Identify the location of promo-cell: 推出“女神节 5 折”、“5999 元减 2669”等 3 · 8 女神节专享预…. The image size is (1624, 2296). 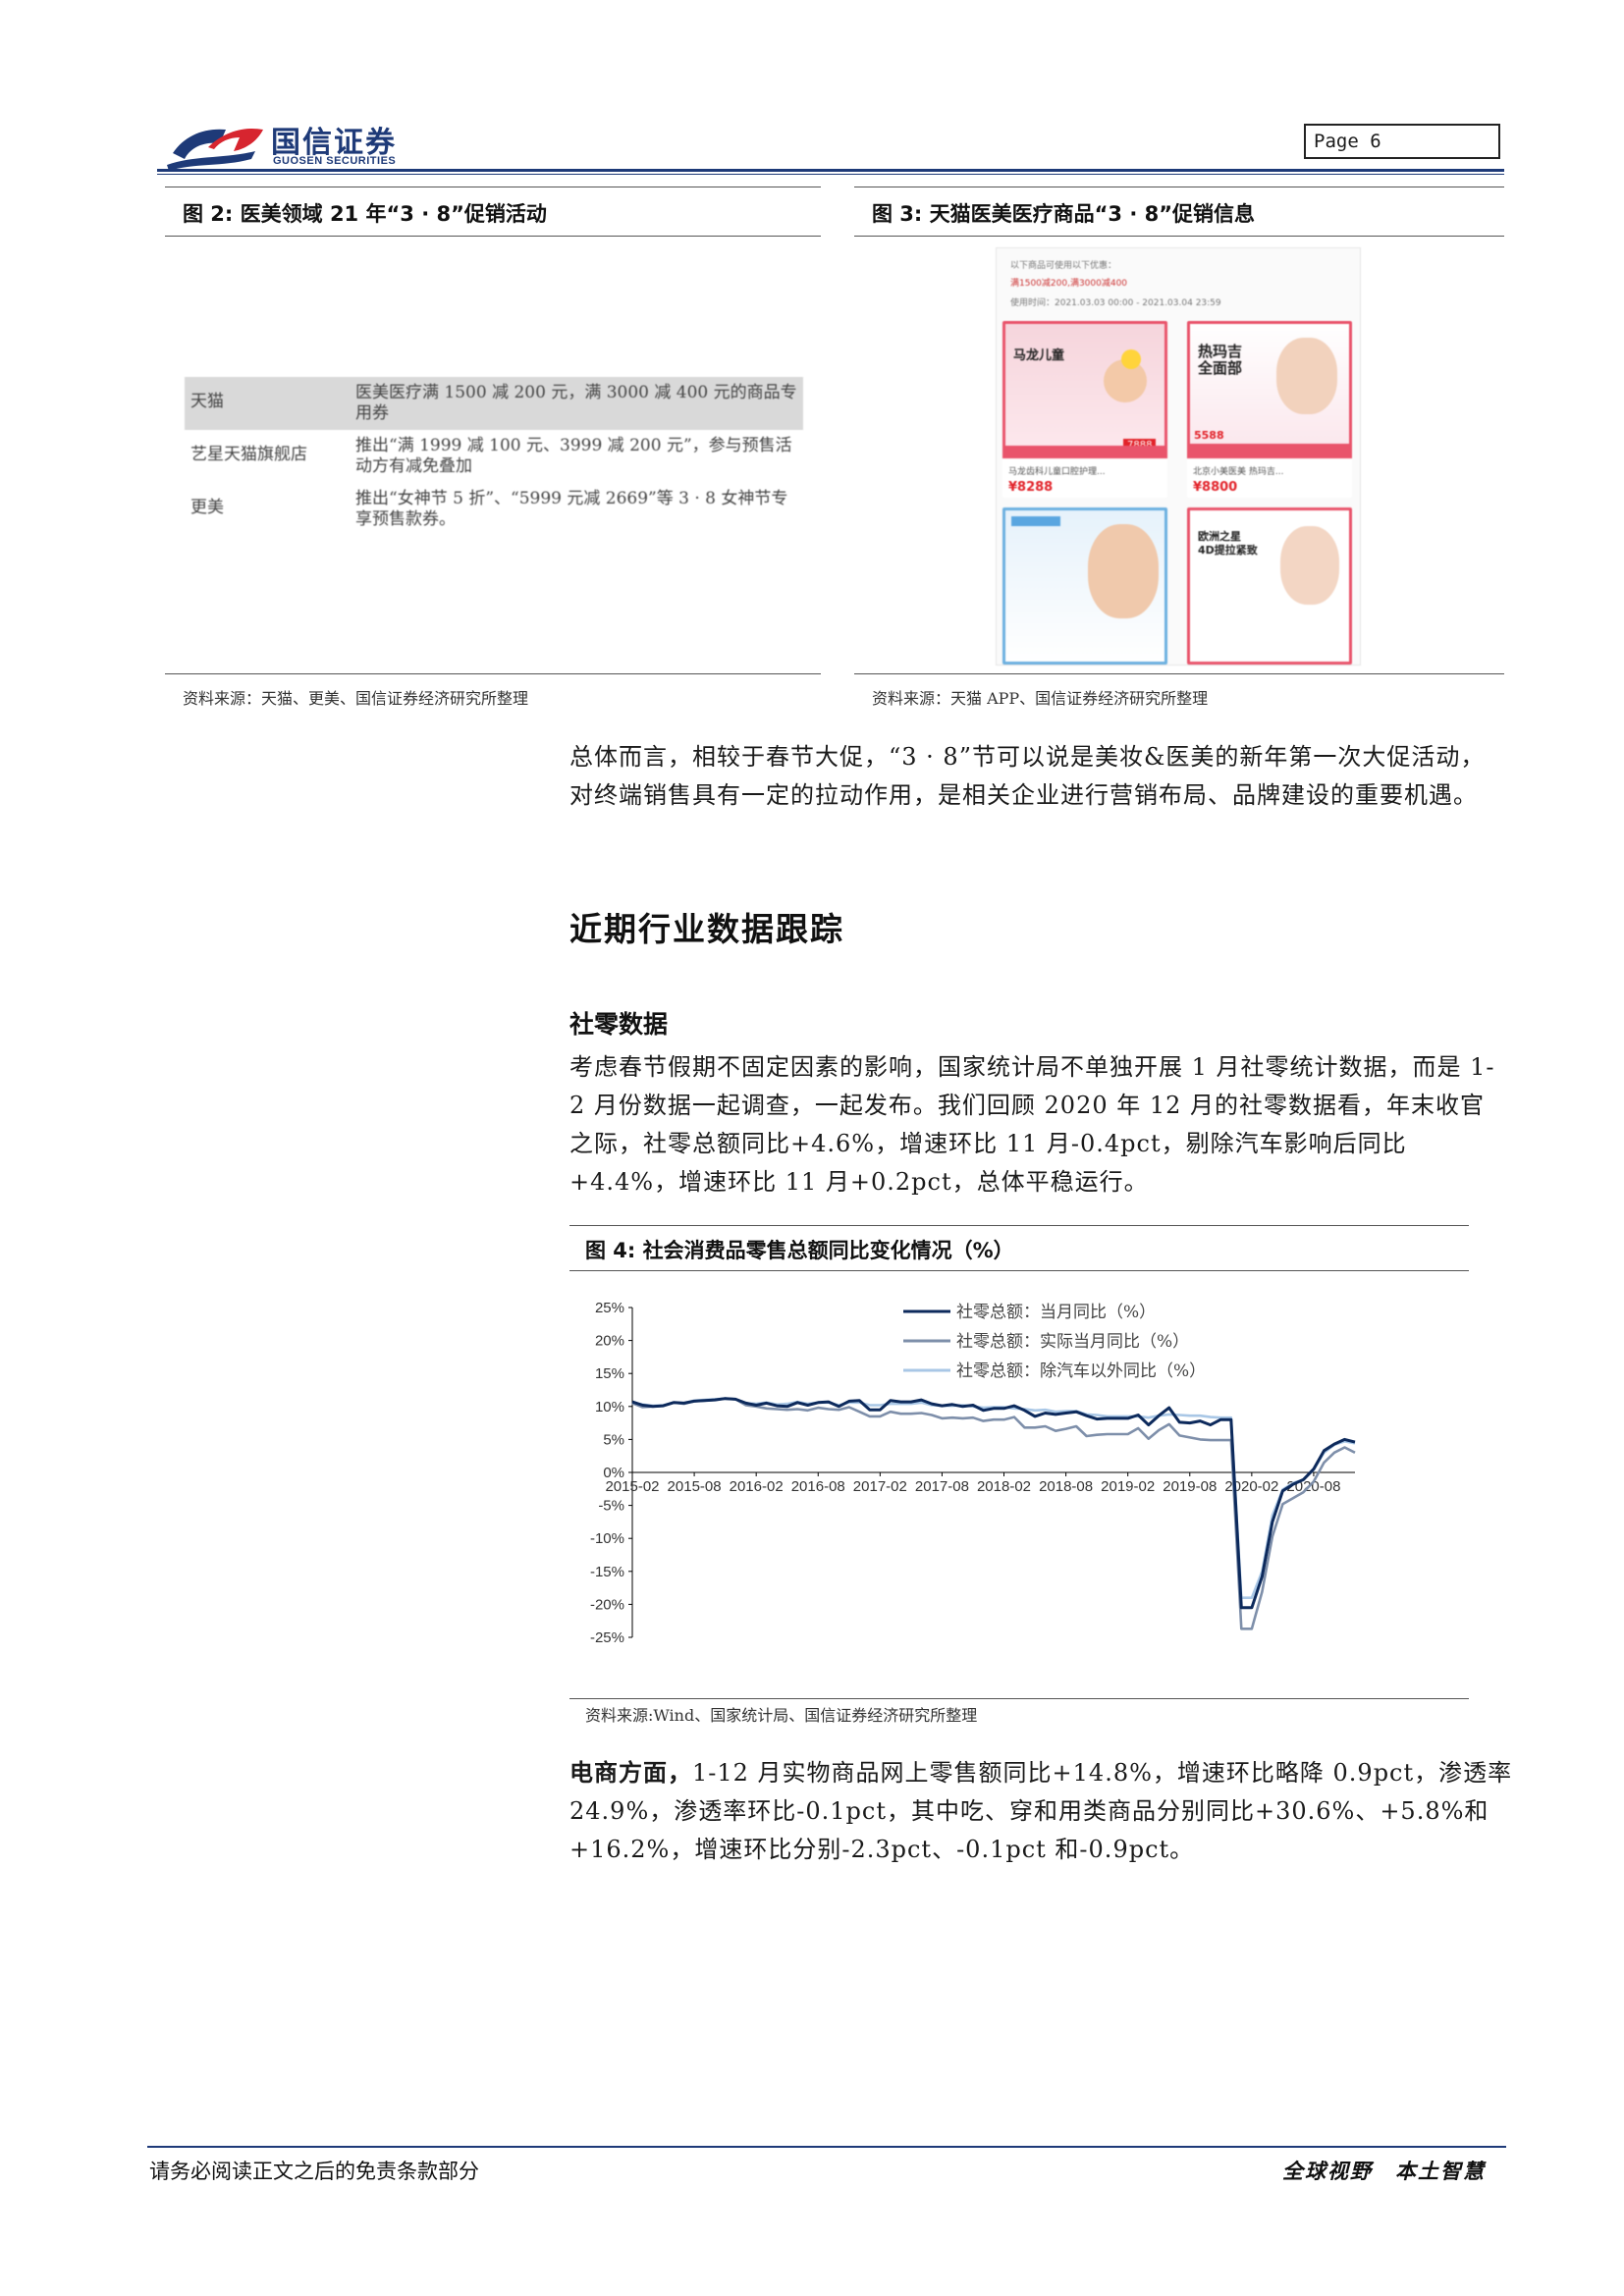
(571, 509).